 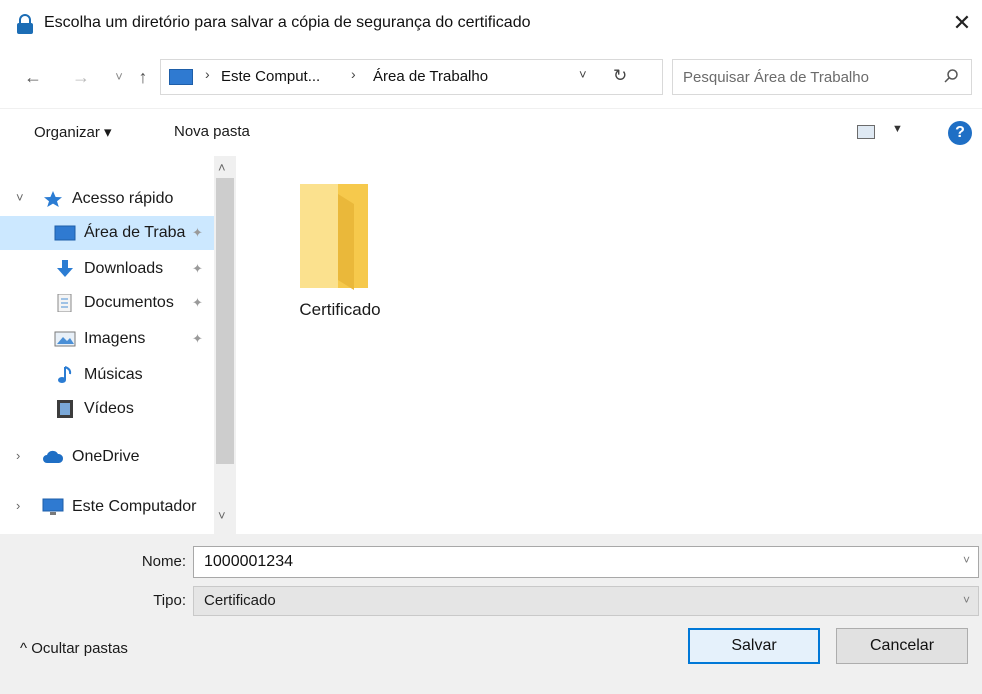 I want to click on help-icon: ?, so click(x=960, y=133).